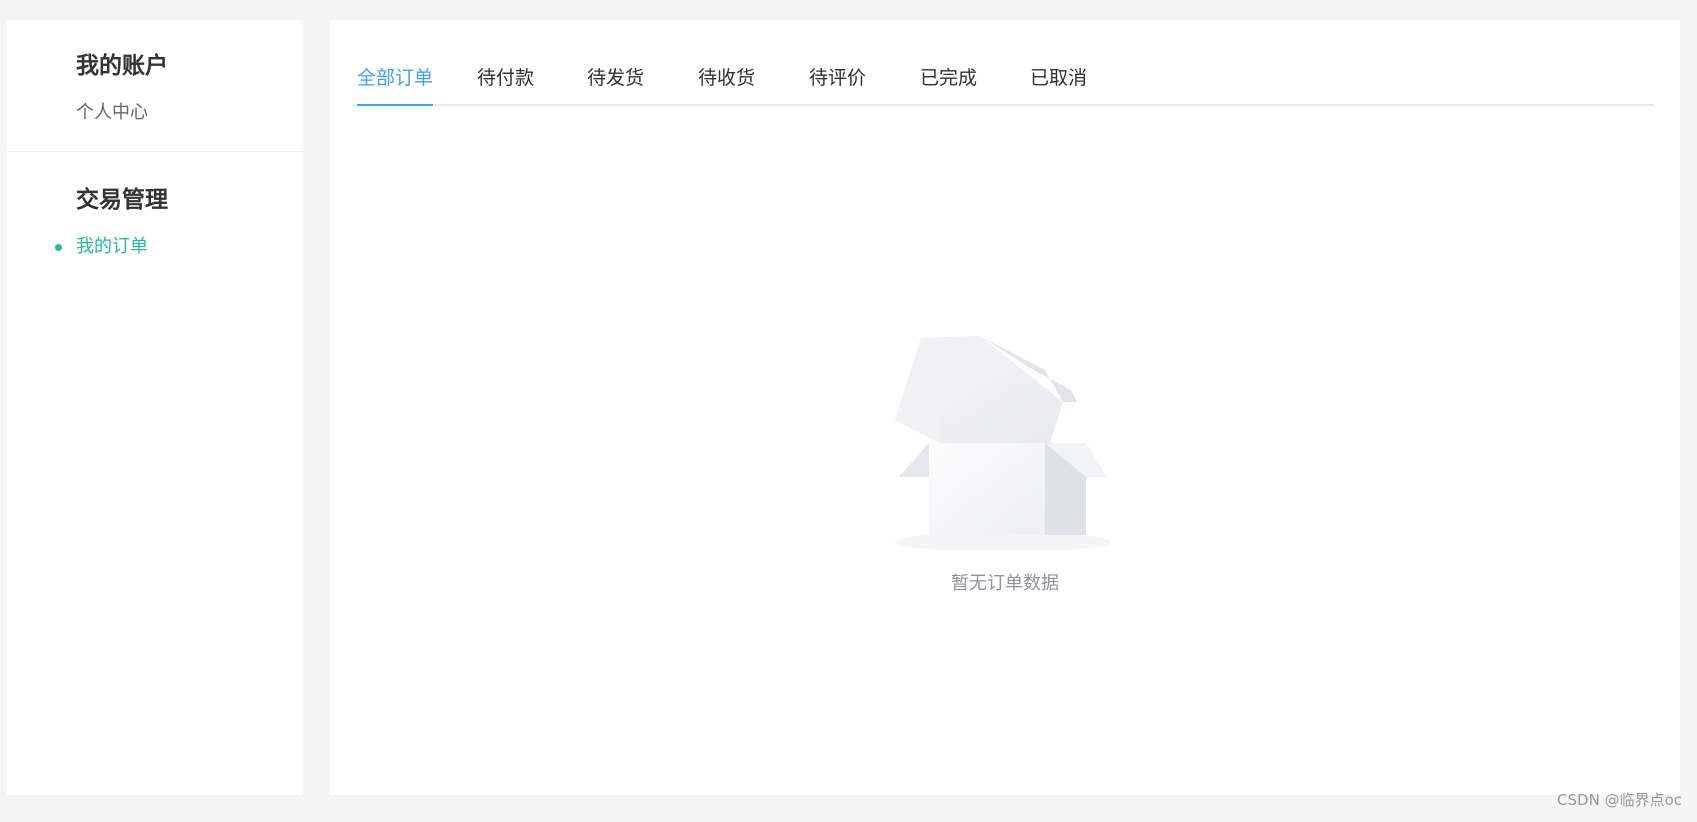 The image size is (1697, 822). What do you see at coordinates (505, 78) in the screenshot?
I see `tab-pending-payment: 待付款` at bounding box center [505, 78].